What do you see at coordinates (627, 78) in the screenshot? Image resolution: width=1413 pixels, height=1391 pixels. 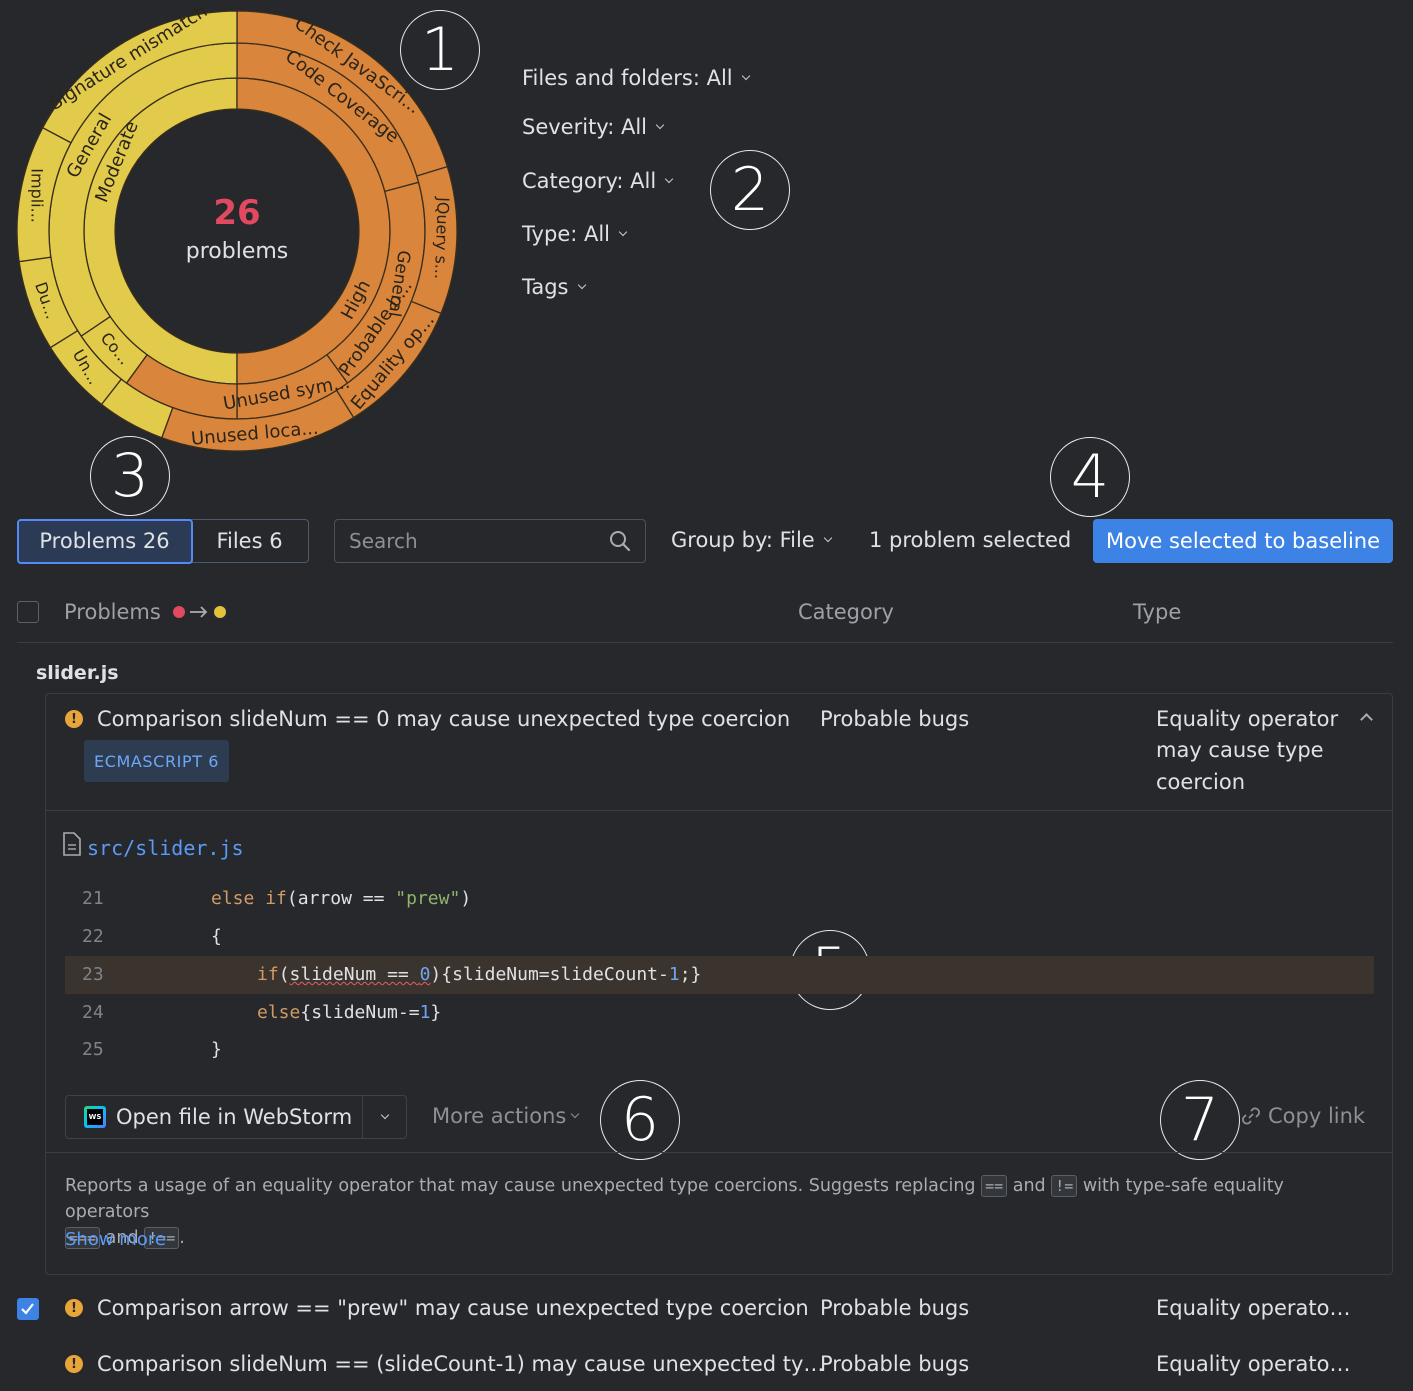 I see `filter-files-label: Files and folders: All` at bounding box center [627, 78].